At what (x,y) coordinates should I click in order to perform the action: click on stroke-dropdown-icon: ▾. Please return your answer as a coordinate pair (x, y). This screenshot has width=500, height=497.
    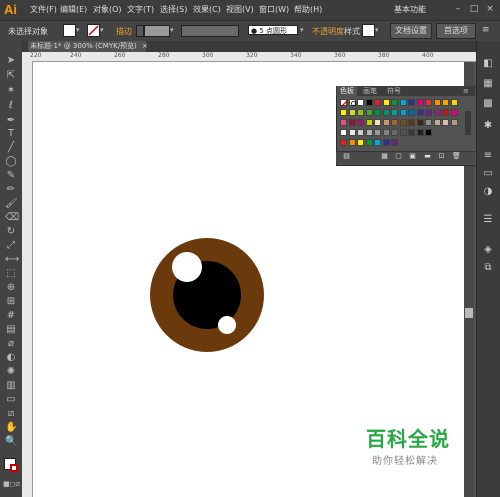
    Looking at the image, I should click on (102, 30).